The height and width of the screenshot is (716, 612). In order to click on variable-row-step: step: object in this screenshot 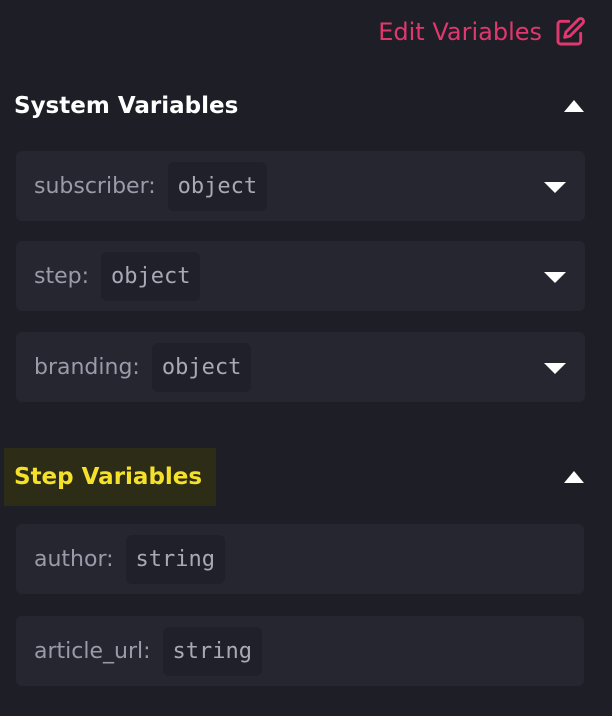, I will do `click(300, 276)`.